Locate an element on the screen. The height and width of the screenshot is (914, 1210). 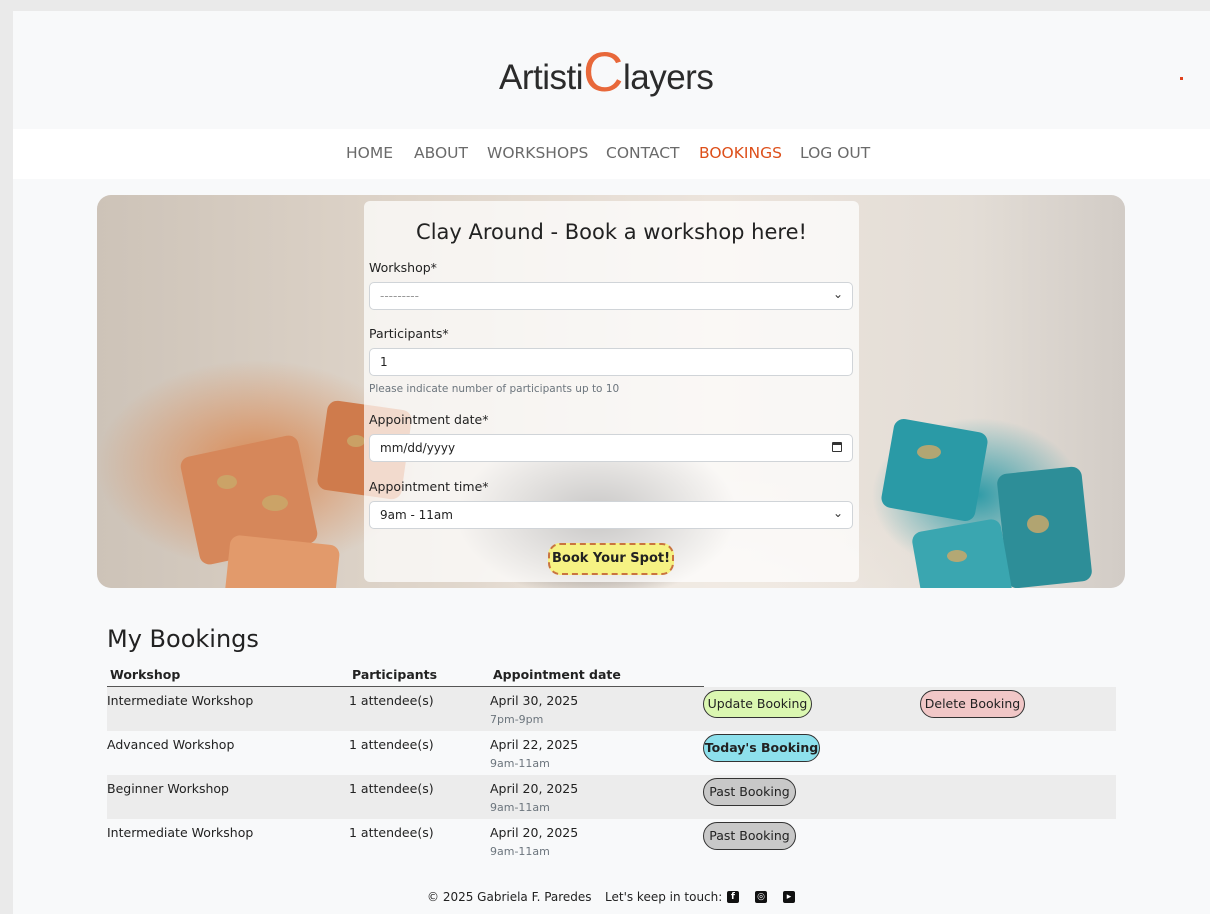
update-booking-button: Update Booking is located at coordinates (757, 704).